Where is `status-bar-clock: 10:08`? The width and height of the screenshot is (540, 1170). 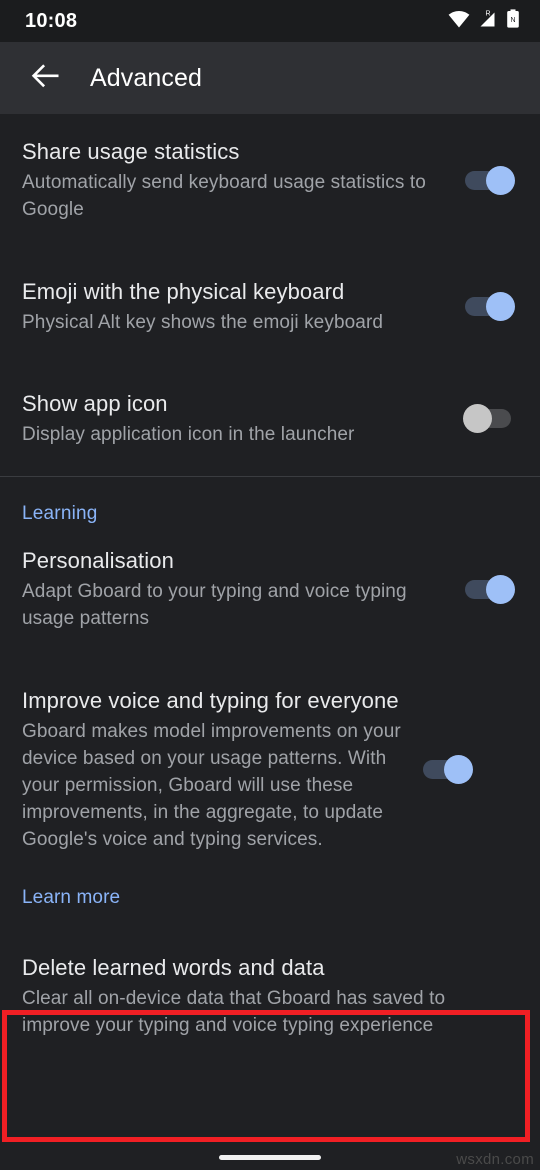 status-bar-clock: 10:08 is located at coordinates (51, 20).